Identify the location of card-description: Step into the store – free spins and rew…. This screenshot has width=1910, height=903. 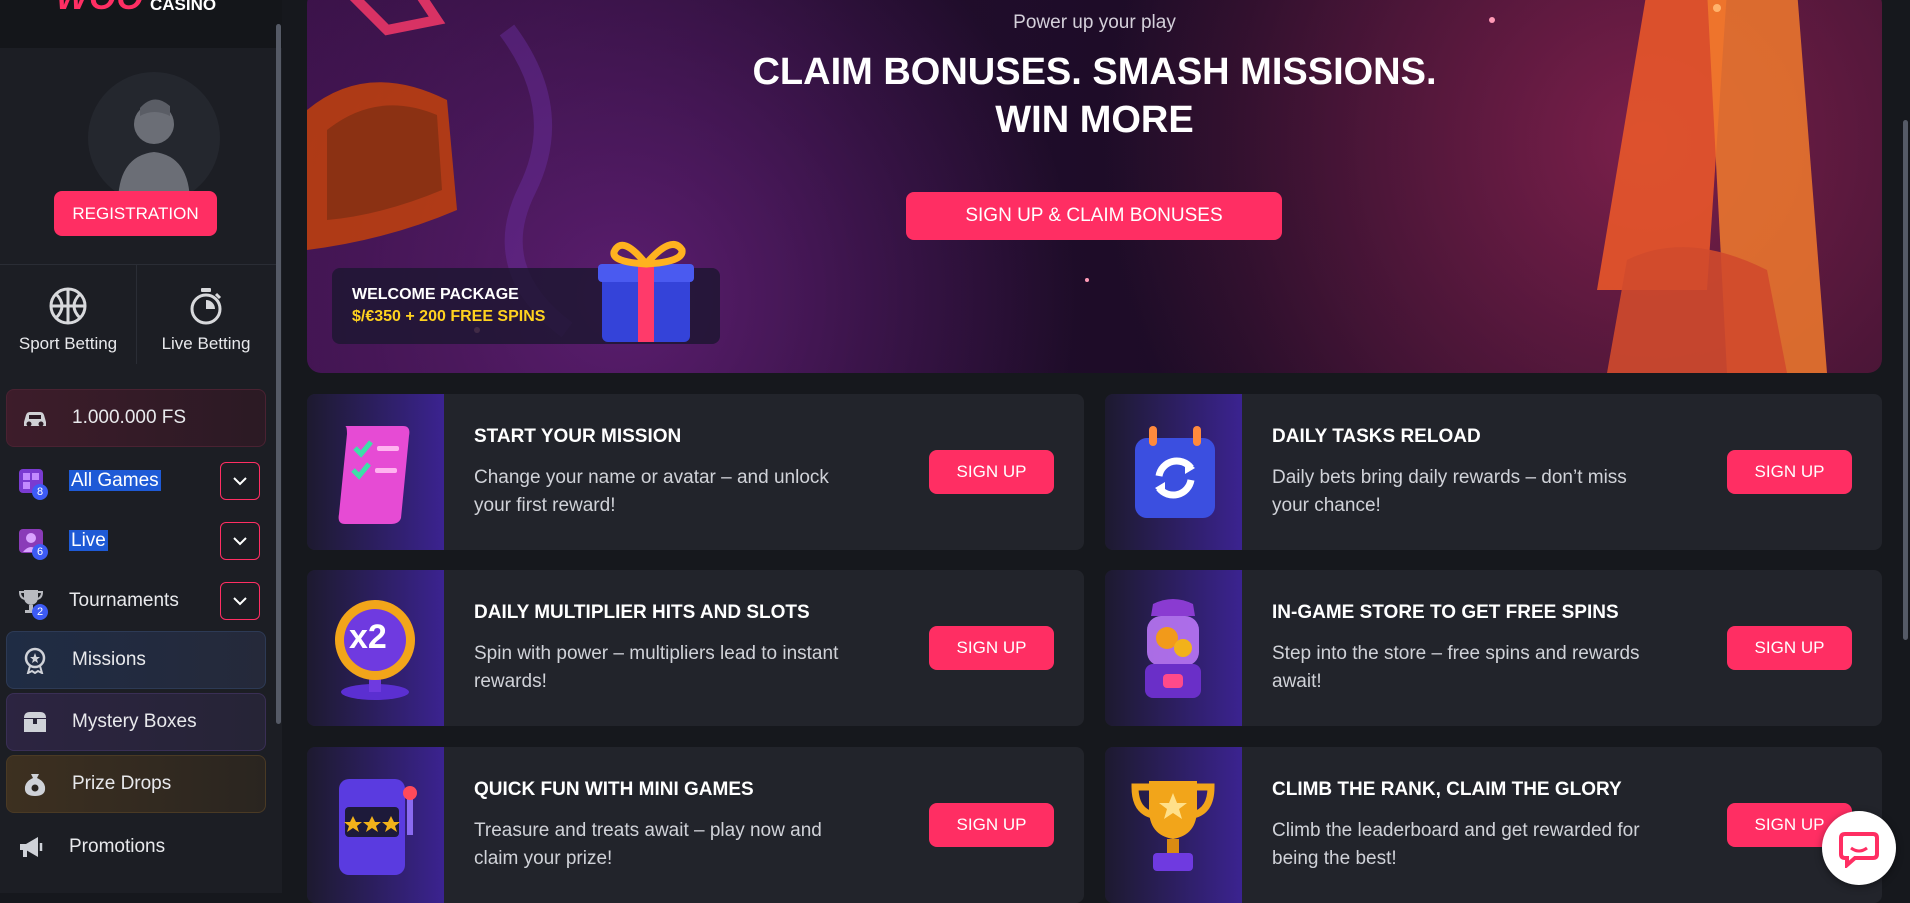
(1456, 667).